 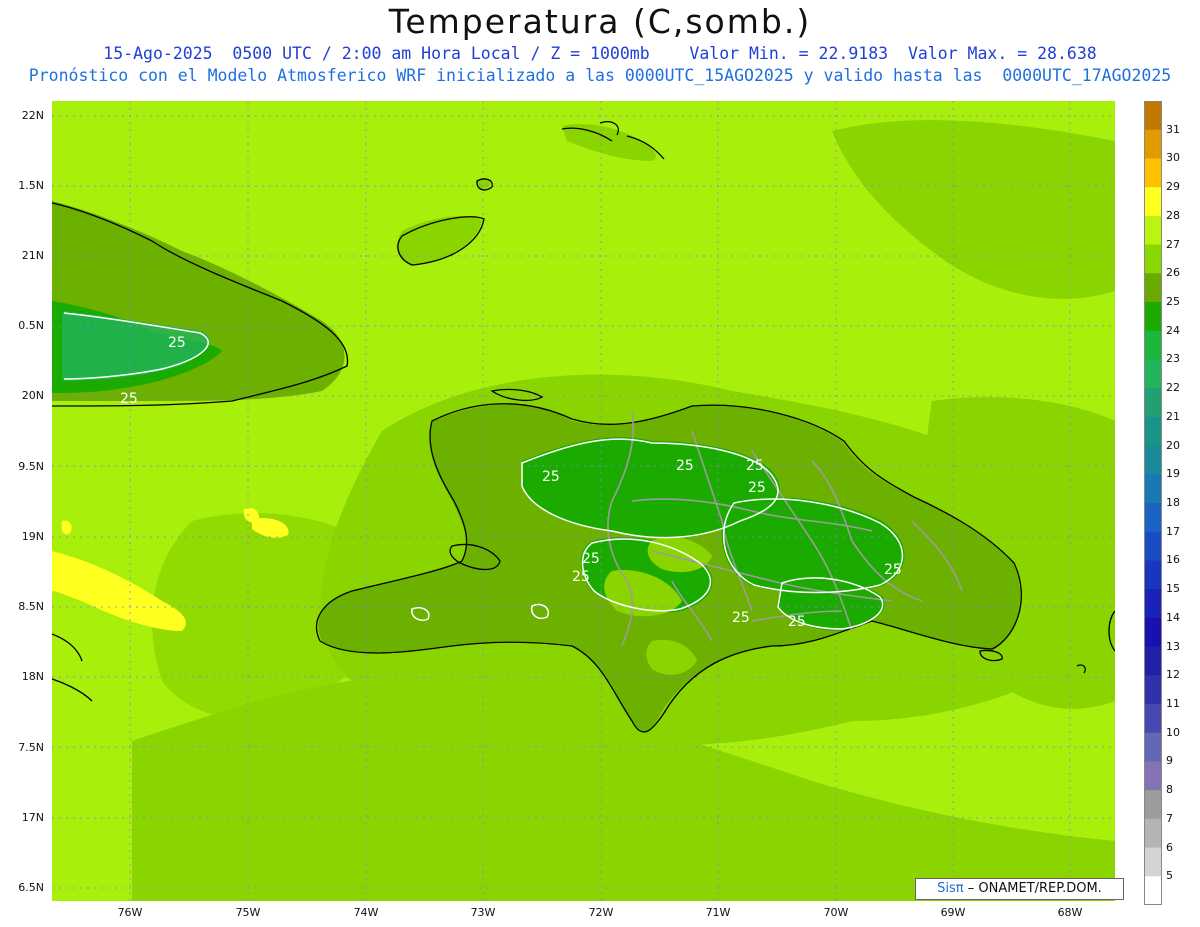 I want to click on latitude-label: 9.5N, so click(x=31, y=466).